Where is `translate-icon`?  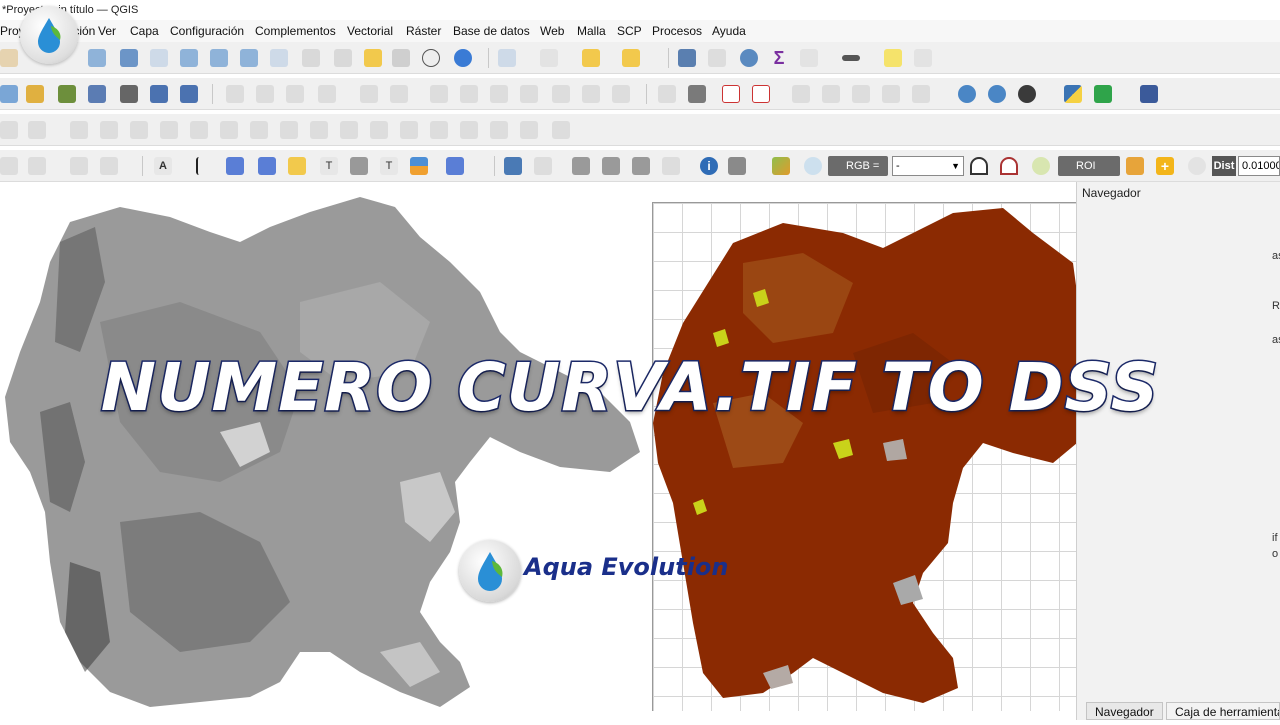 translate-icon is located at coordinates (499, 130).